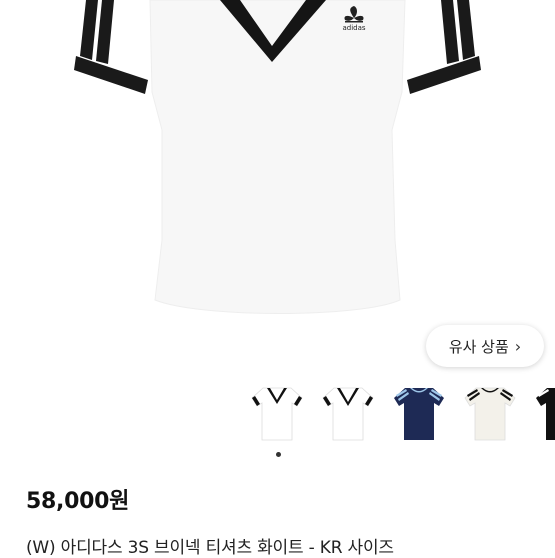  I want to click on chevron-right-icon: ›, so click(518, 346).